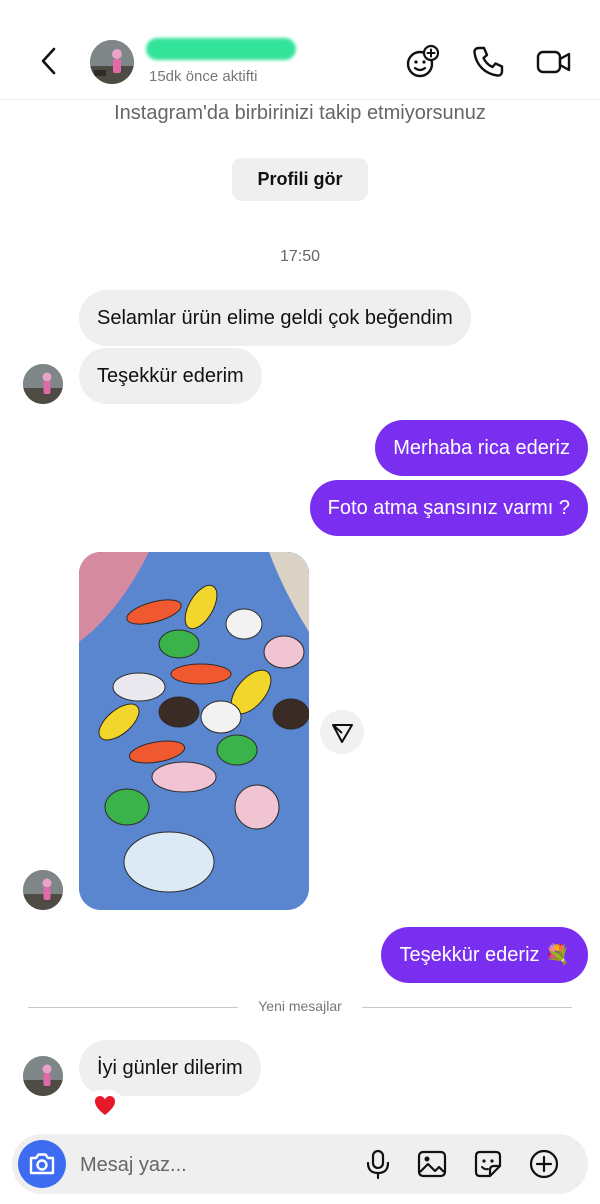 This screenshot has width=600, height=1204. What do you see at coordinates (203, 76) in the screenshot?
I see `activity-status: 15dk önce aktifti` at bounding box center [203, 76].